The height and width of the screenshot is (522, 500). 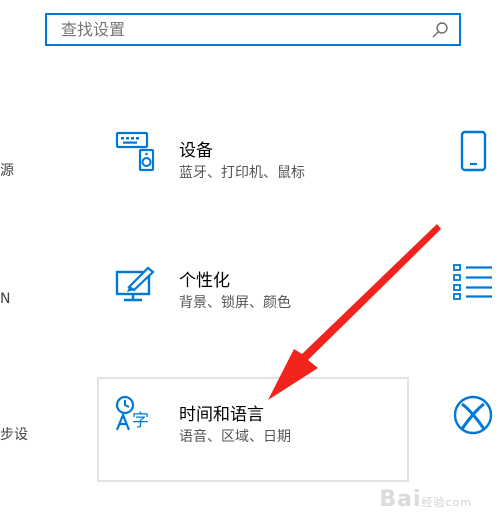 What do you see at coordinates (400, 499) in the screenshot?
I see `watermark-text: Bai` at bounding box center [400, 499].